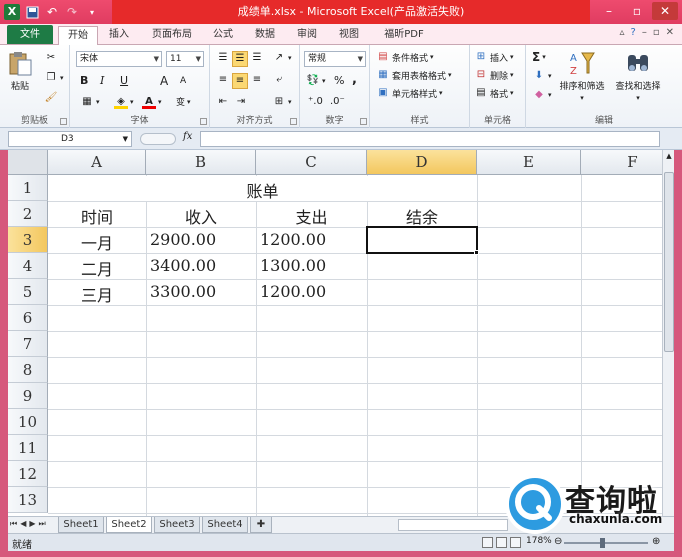 The image size is (682, 557). What do you see at coordinates (316, 81) in the screenshot?
I see `currency-button: 💱 ▾` at bounding box center [316, 81].